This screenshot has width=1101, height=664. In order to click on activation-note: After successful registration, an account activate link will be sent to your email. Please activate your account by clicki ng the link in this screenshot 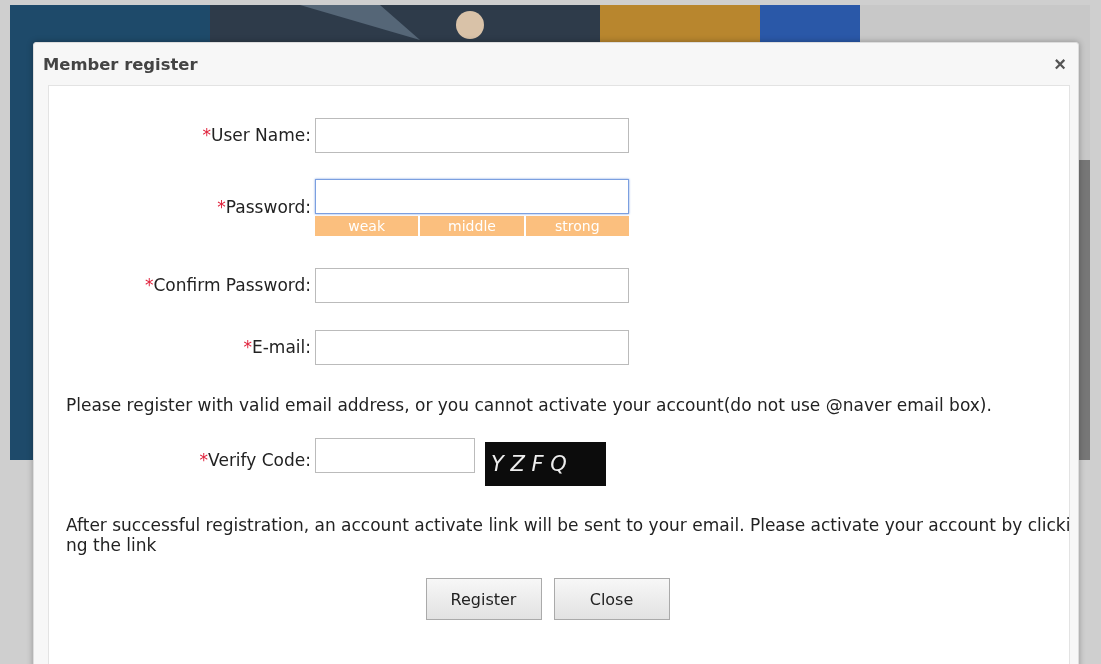, I will do `click(567, 535)`.